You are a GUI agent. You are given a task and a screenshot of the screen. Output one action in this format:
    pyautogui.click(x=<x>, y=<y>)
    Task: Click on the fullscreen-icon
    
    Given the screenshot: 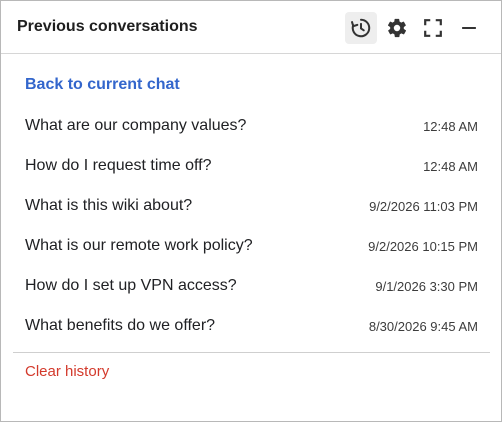 What is the action you would take?
    pyautogui.click(x=433, y=28)
    